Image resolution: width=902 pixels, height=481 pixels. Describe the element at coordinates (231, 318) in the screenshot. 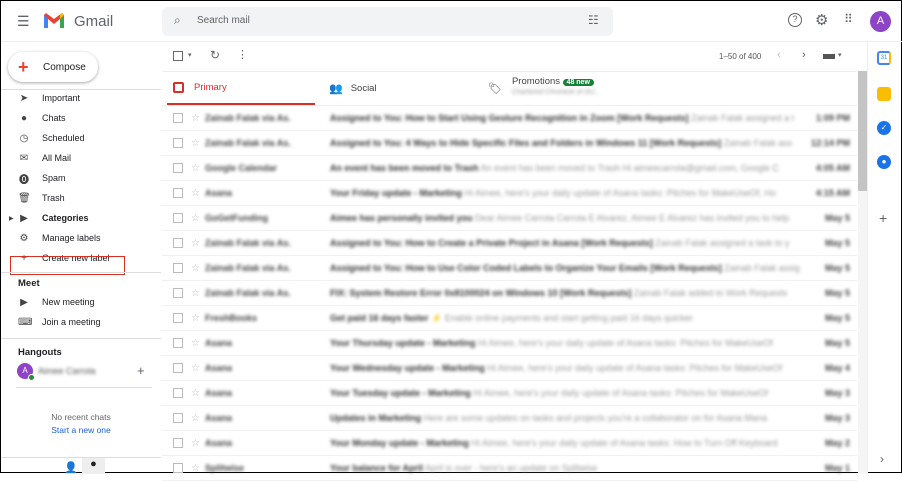

I see `email-sender: FreshBooks` at that location.